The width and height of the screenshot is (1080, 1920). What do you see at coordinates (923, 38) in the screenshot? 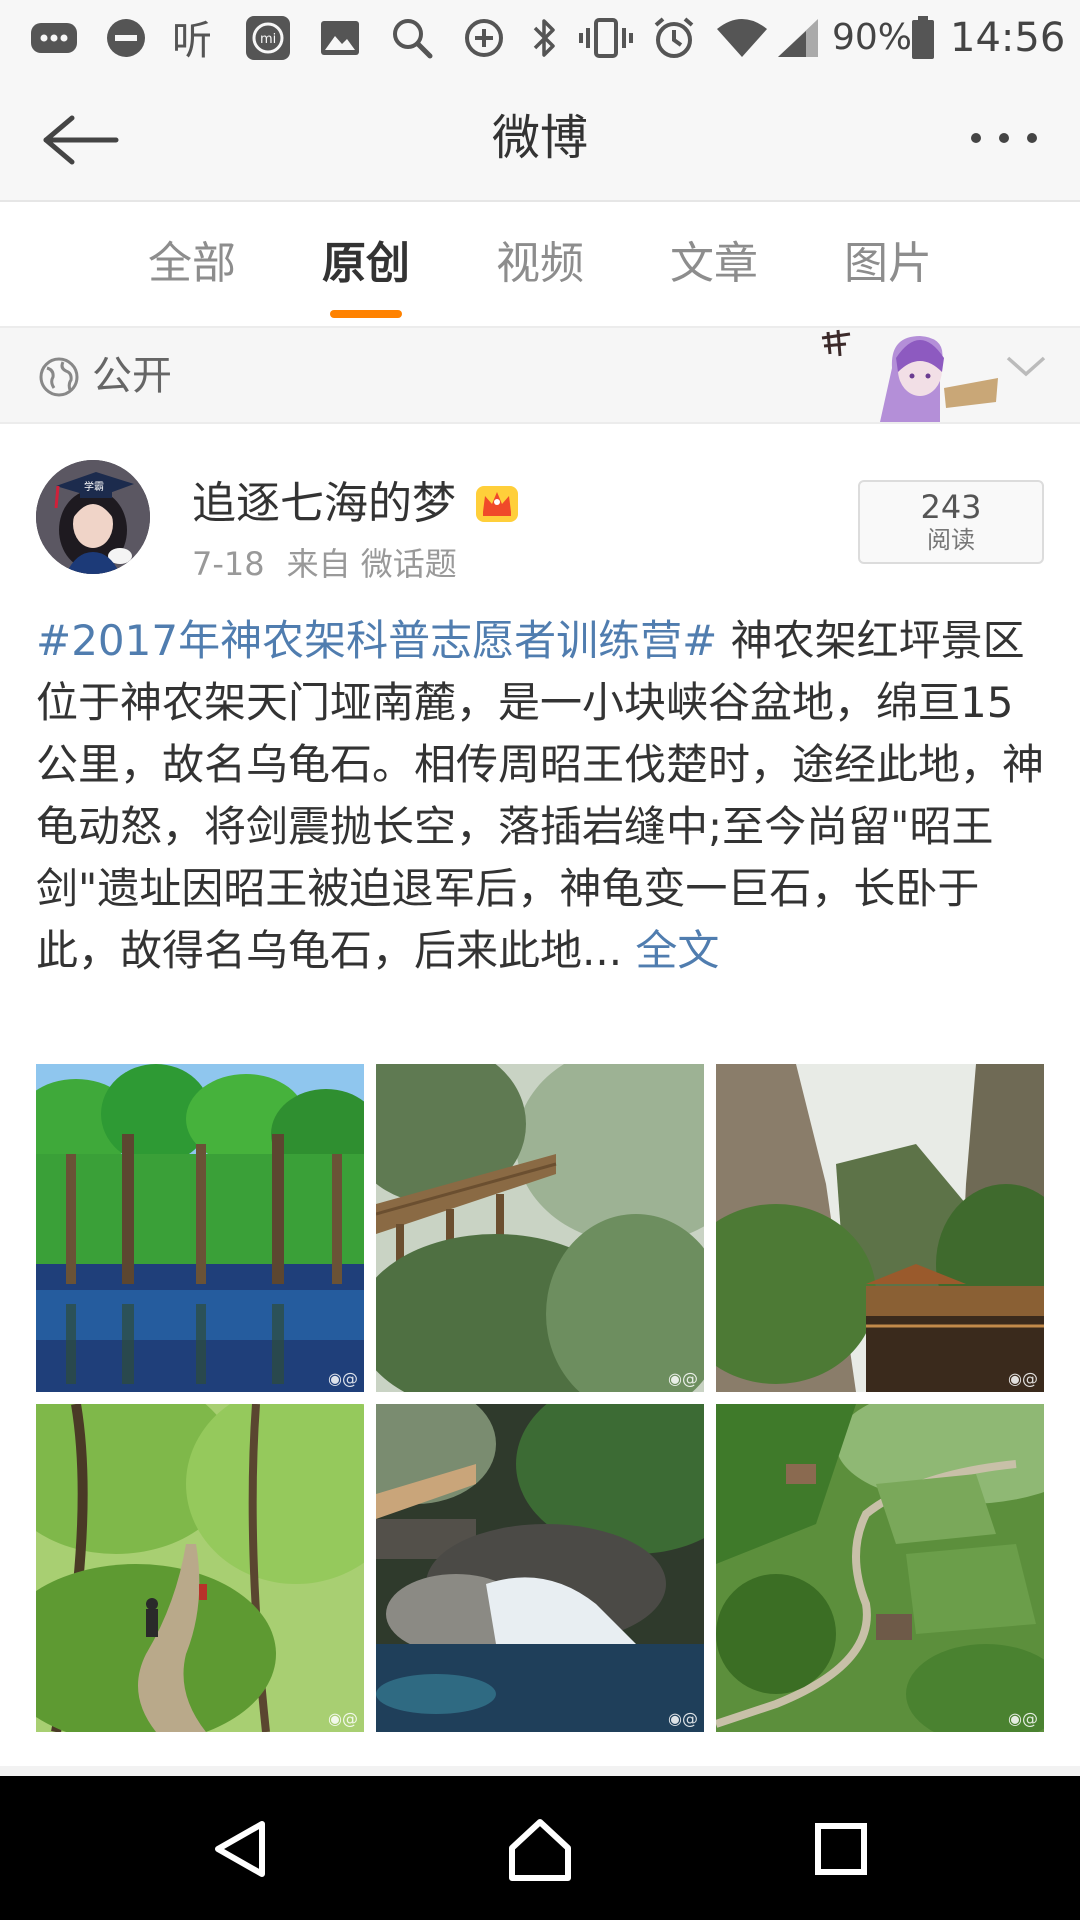
I see `battery-icon` at bounding box center [923, 38].